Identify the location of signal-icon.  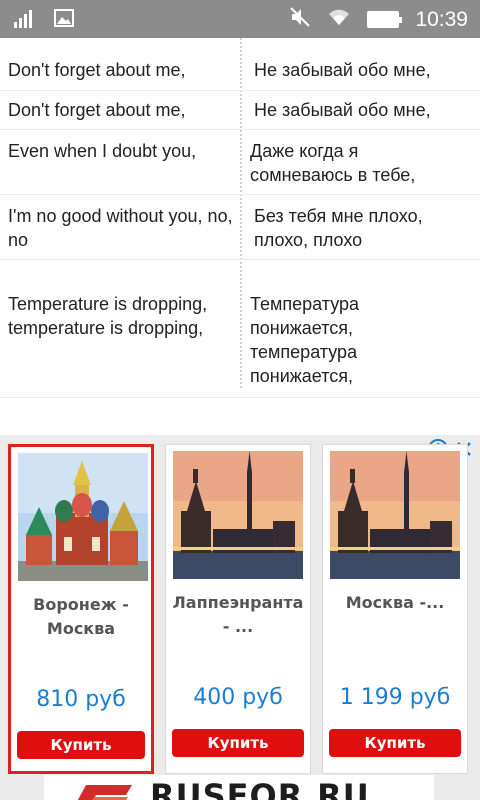
(25, 20).